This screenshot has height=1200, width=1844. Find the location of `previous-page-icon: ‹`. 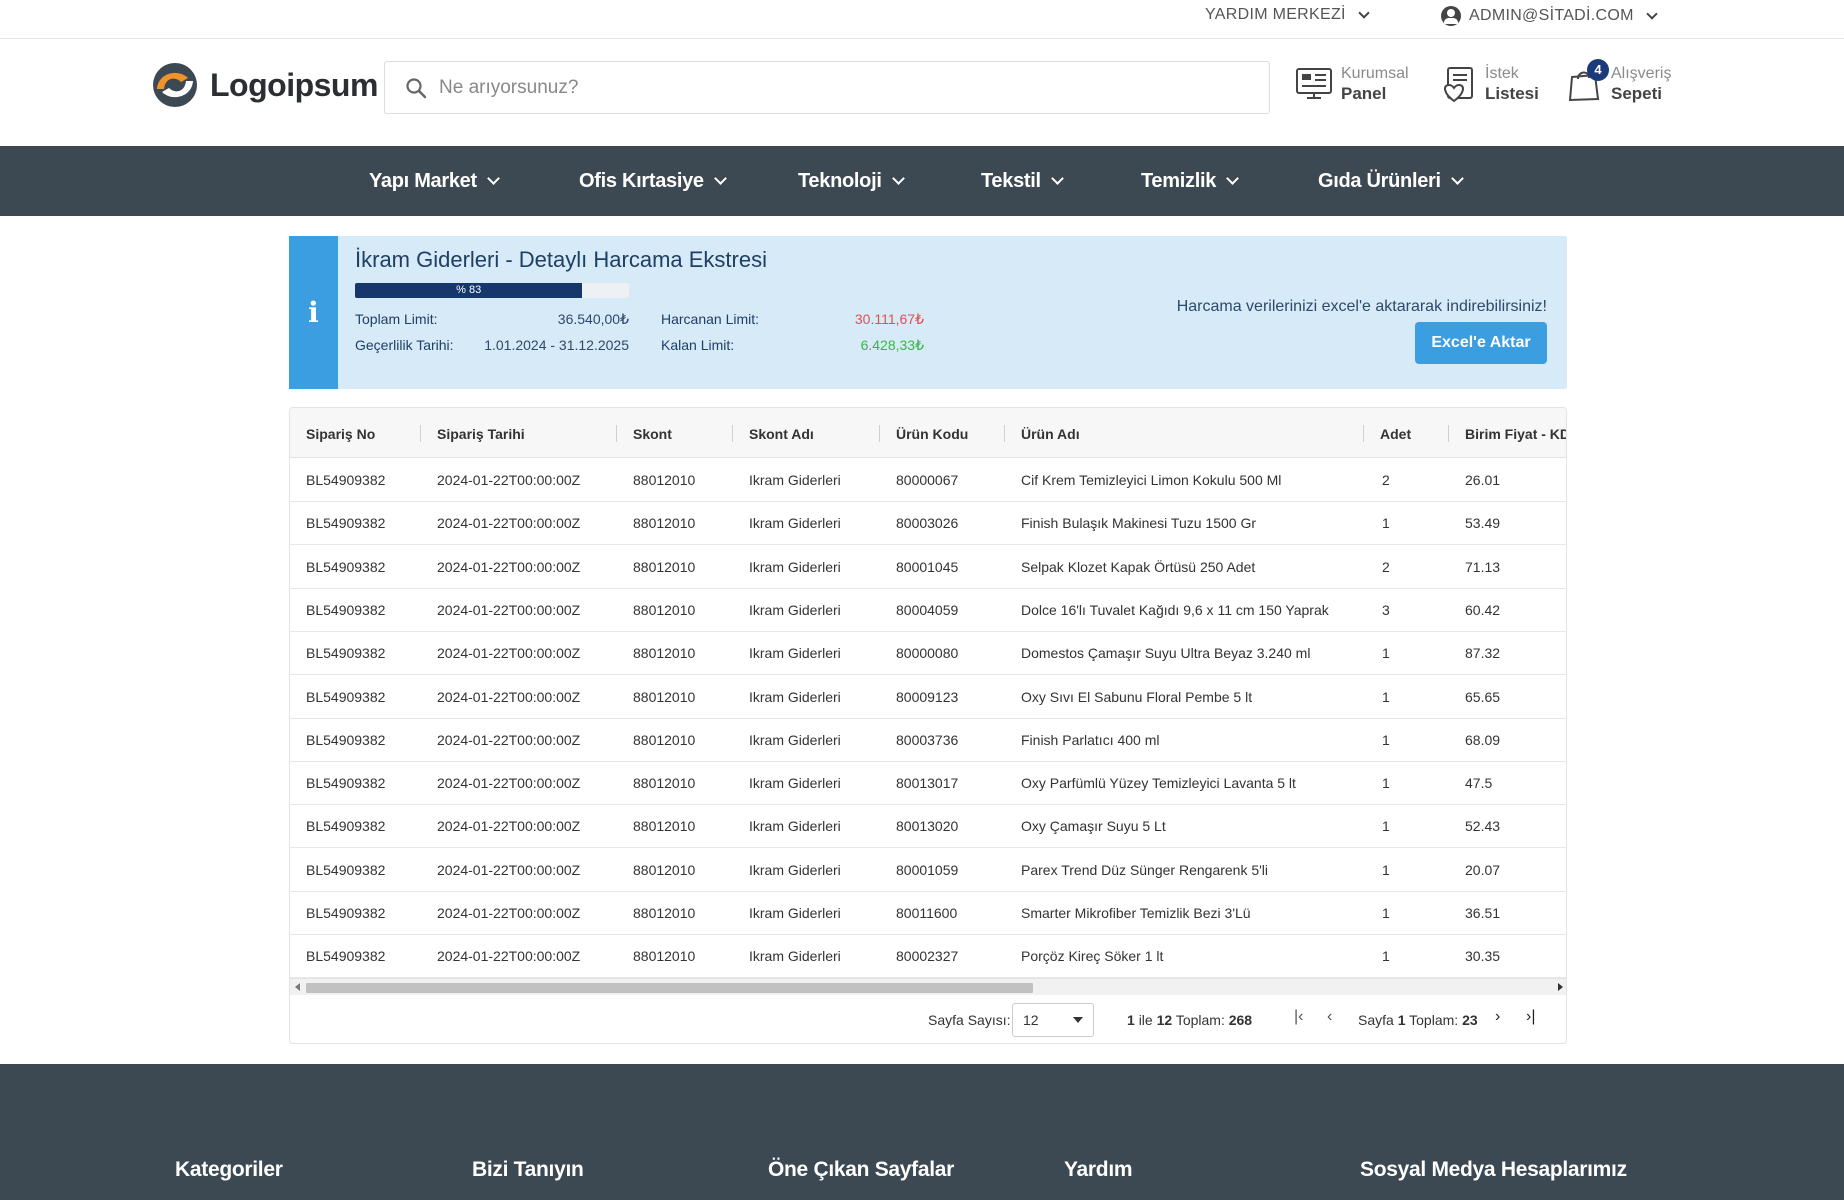

previous-page-icon: ‹ is located at coordinates (1329, 1017).